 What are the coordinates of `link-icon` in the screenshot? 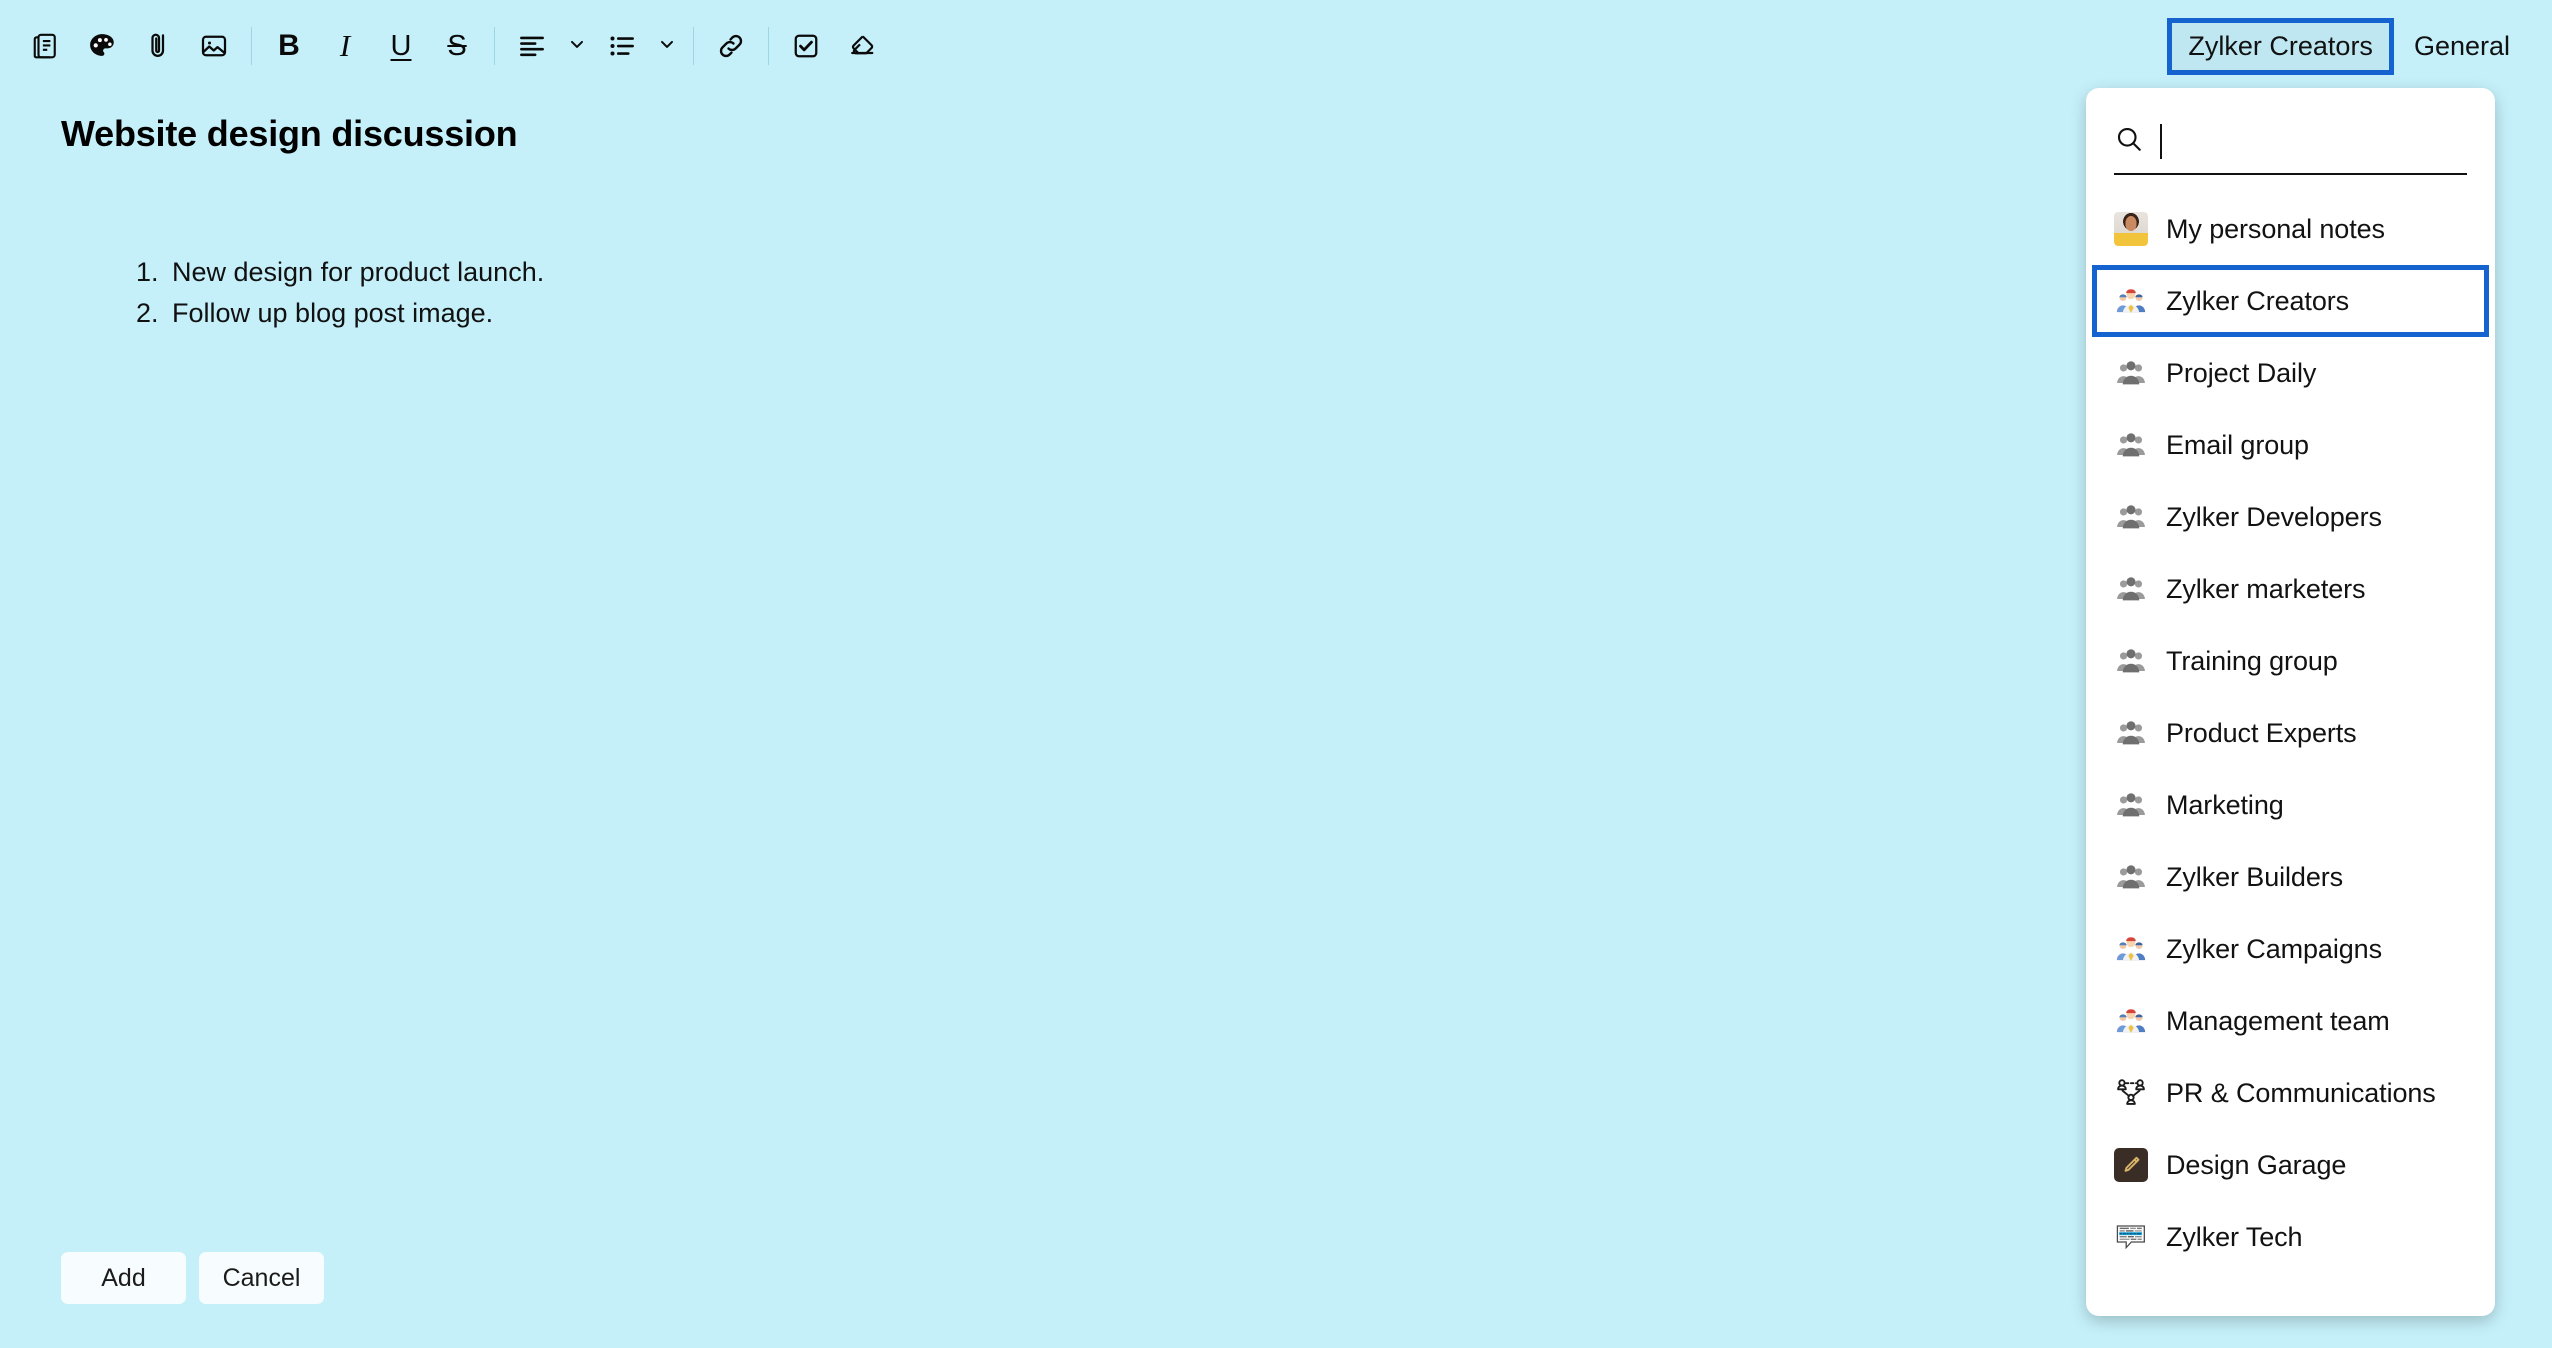 It's located at (731, 46).